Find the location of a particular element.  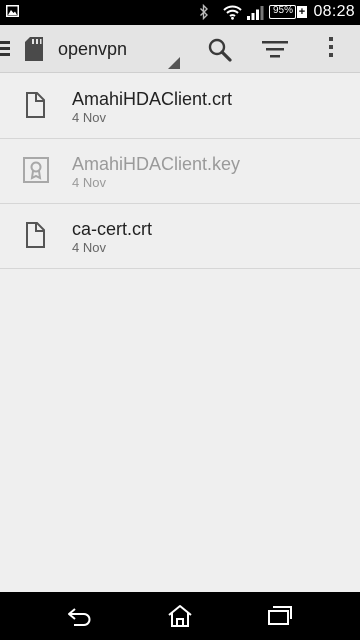

folder-title: openvpn is located at coordinates (92, 49).